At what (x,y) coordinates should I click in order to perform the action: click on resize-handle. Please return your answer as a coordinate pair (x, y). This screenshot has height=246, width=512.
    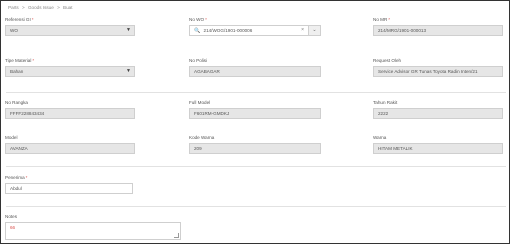
    Looking at the image, I should click on (176, 235).